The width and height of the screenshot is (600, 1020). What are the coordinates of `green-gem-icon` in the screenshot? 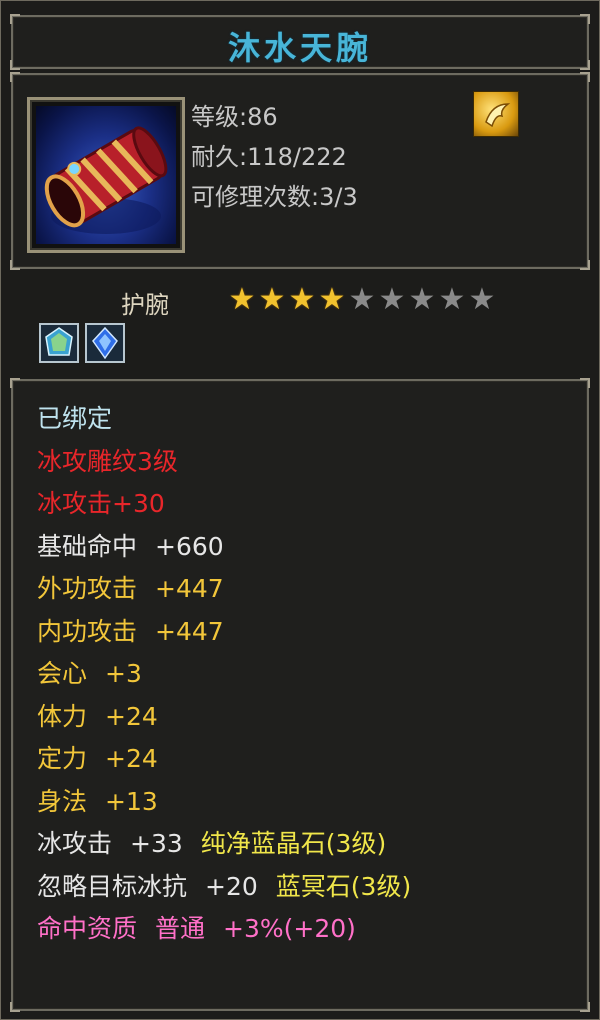 It's located at (59, 343).